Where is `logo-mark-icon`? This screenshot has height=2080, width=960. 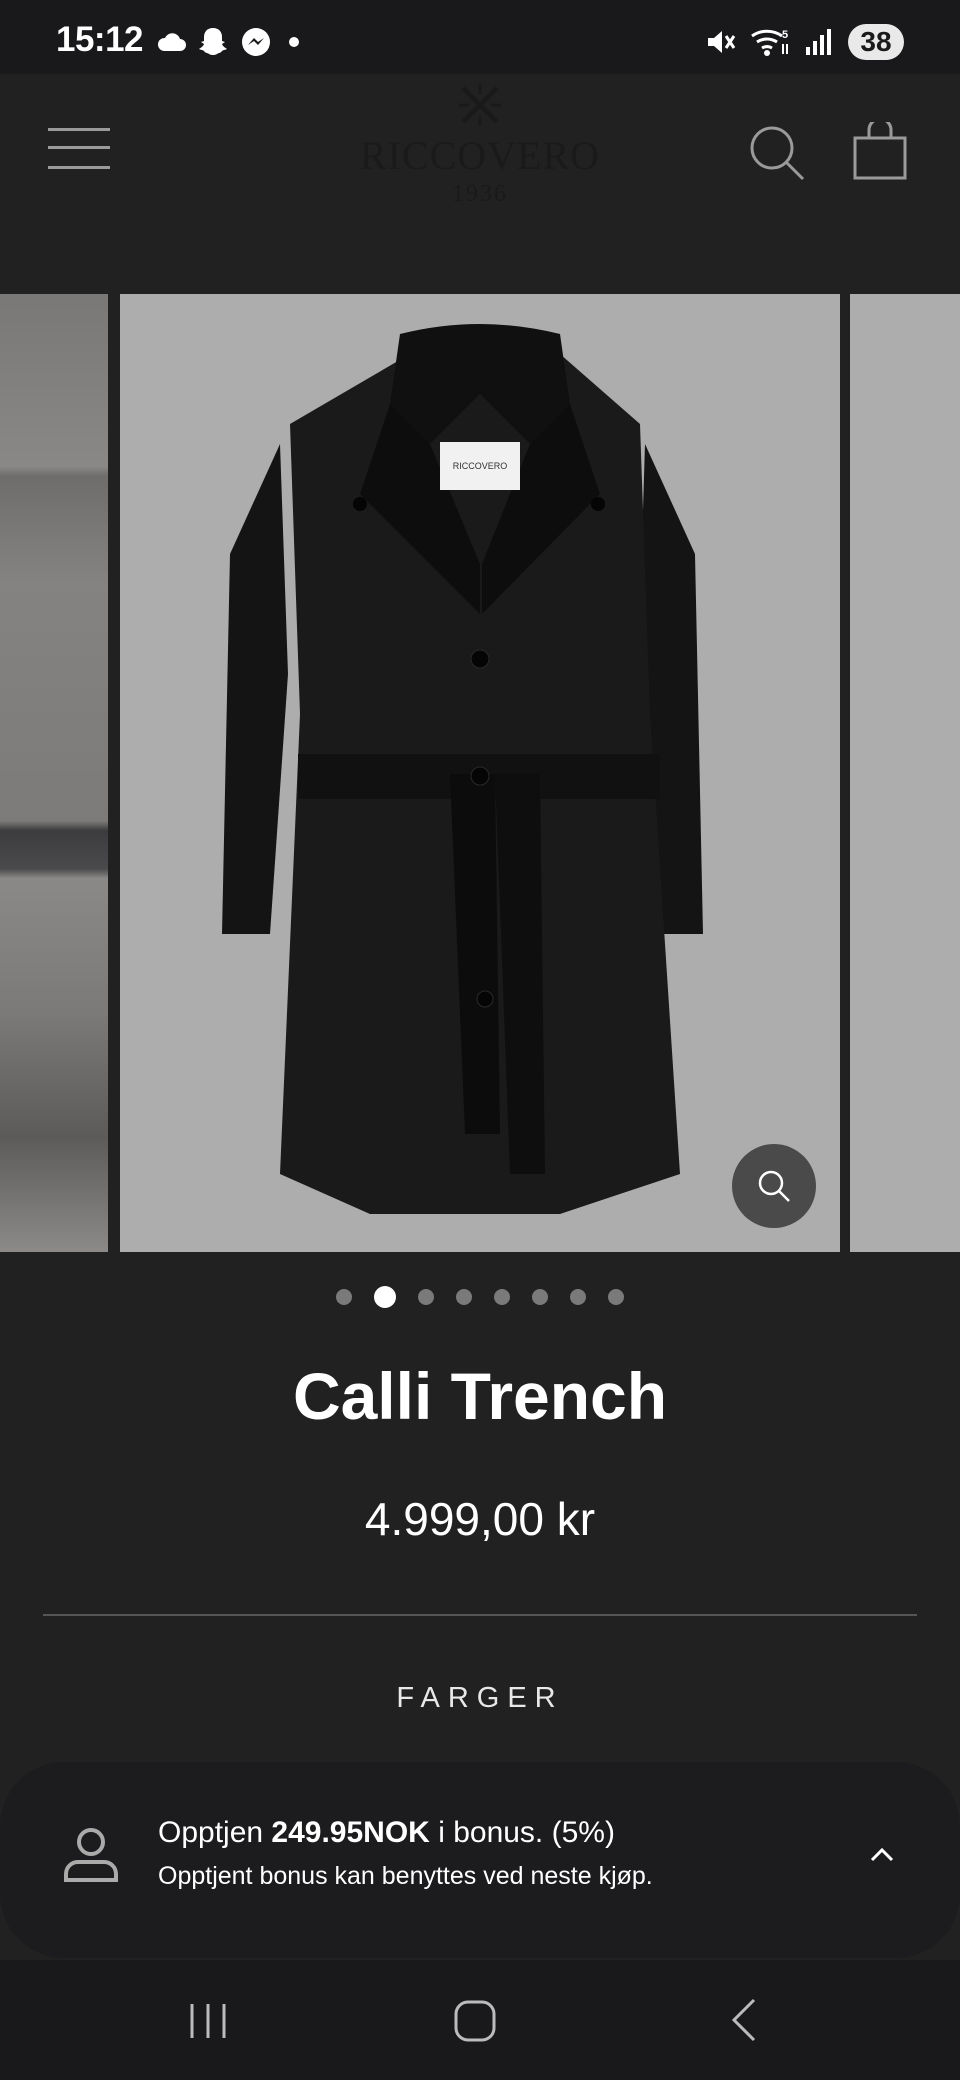
logo-mark-icon is located at coordinates (480, 105).